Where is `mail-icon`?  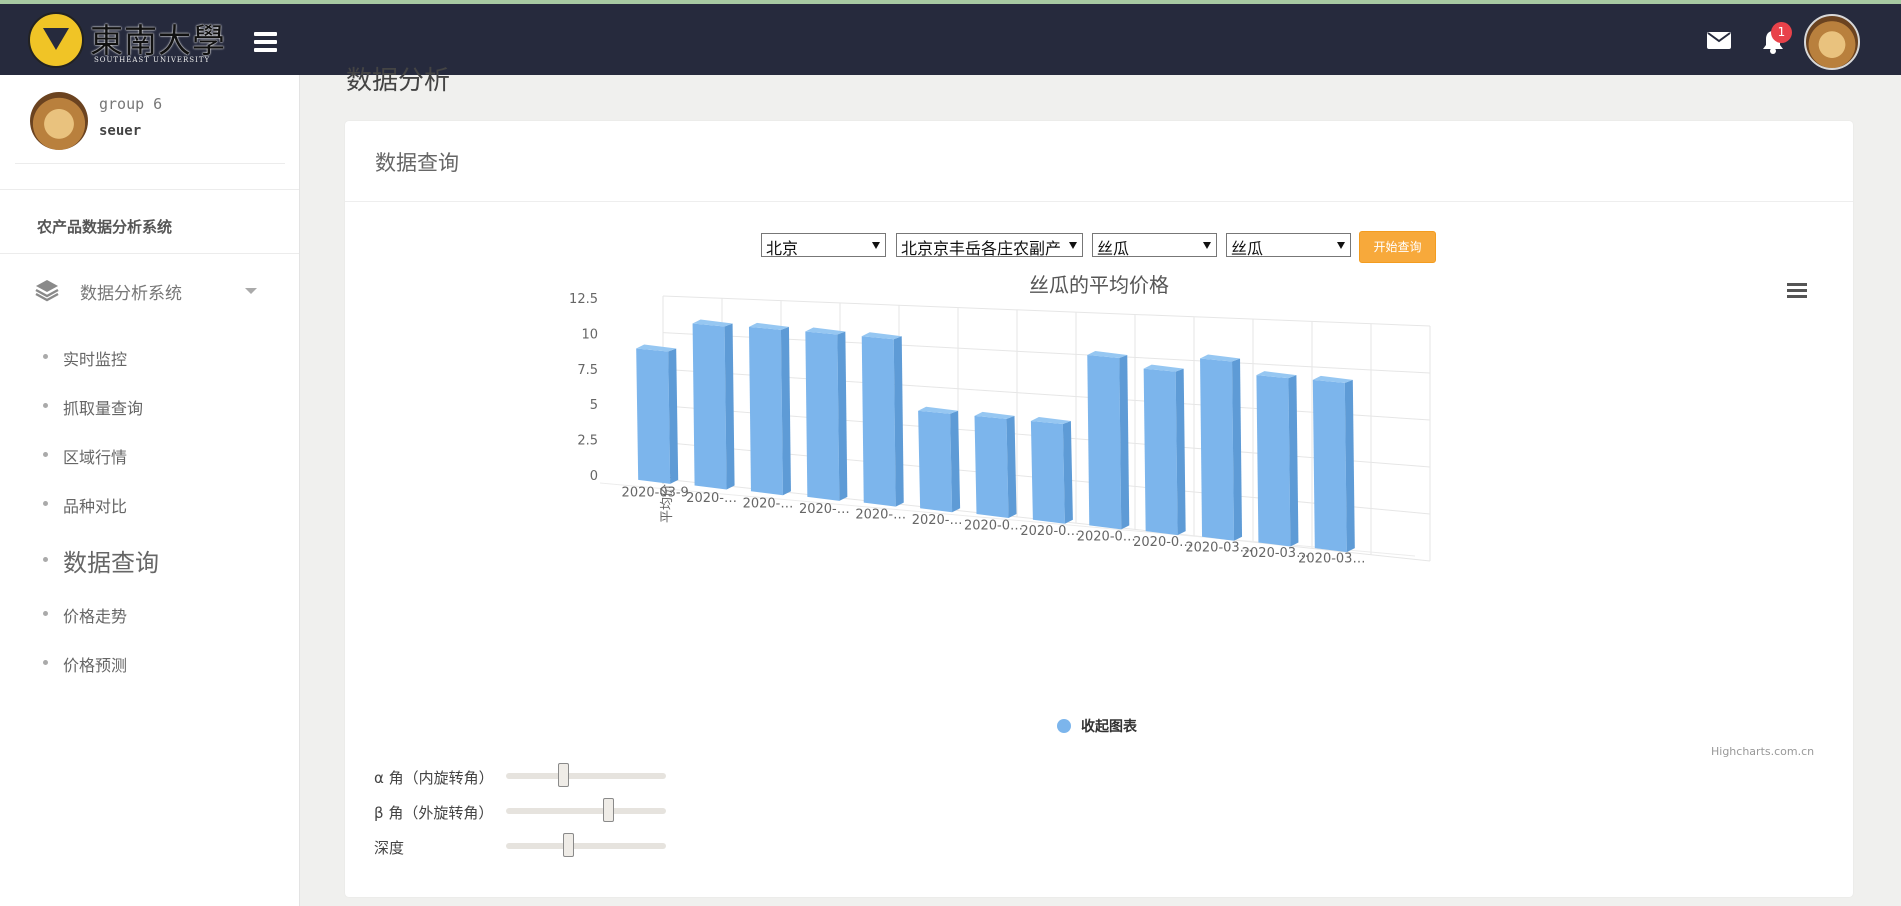
mail-icon is located at coordinates (1719, 40).